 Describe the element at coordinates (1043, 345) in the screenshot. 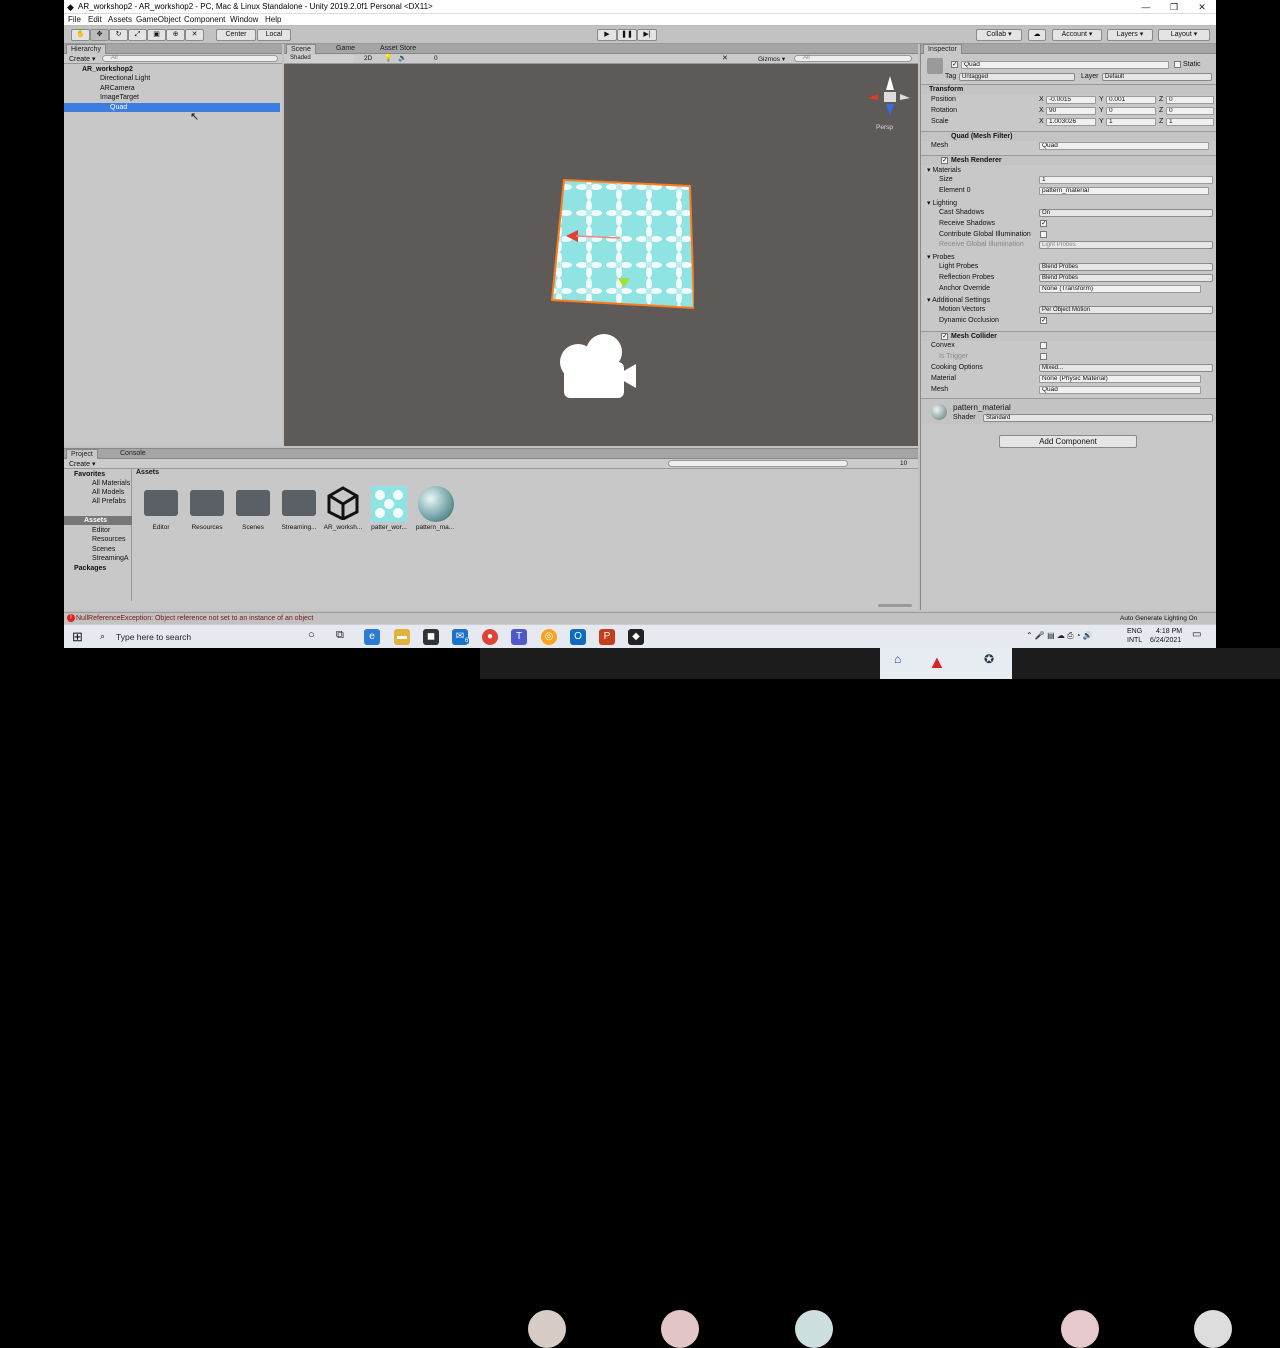

I see `convex-checkbox` at that location.